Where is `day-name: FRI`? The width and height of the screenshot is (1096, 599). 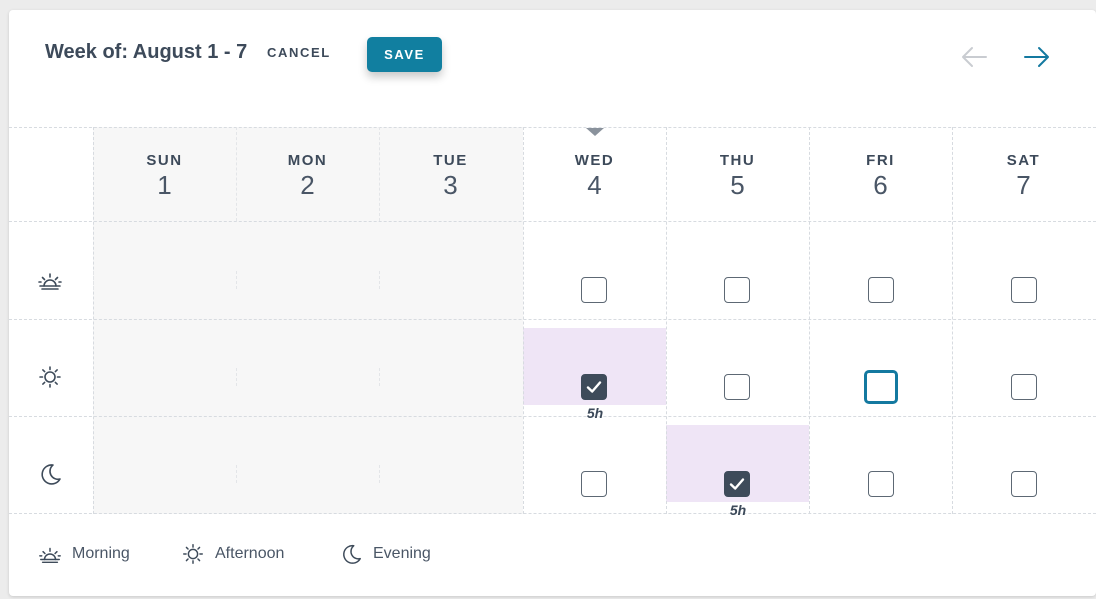 day-name: FRI is located at coordinates (880, 160).